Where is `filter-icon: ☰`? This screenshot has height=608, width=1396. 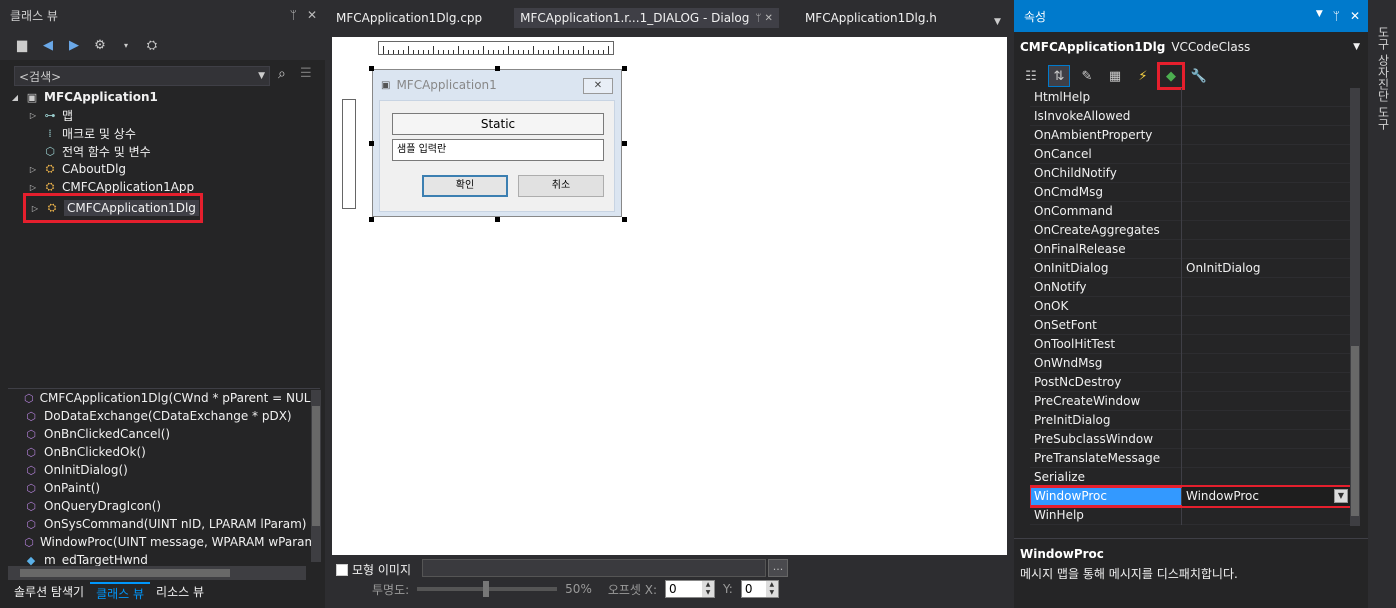 filter-icon: ☰ is located at coordinates (306, 73).